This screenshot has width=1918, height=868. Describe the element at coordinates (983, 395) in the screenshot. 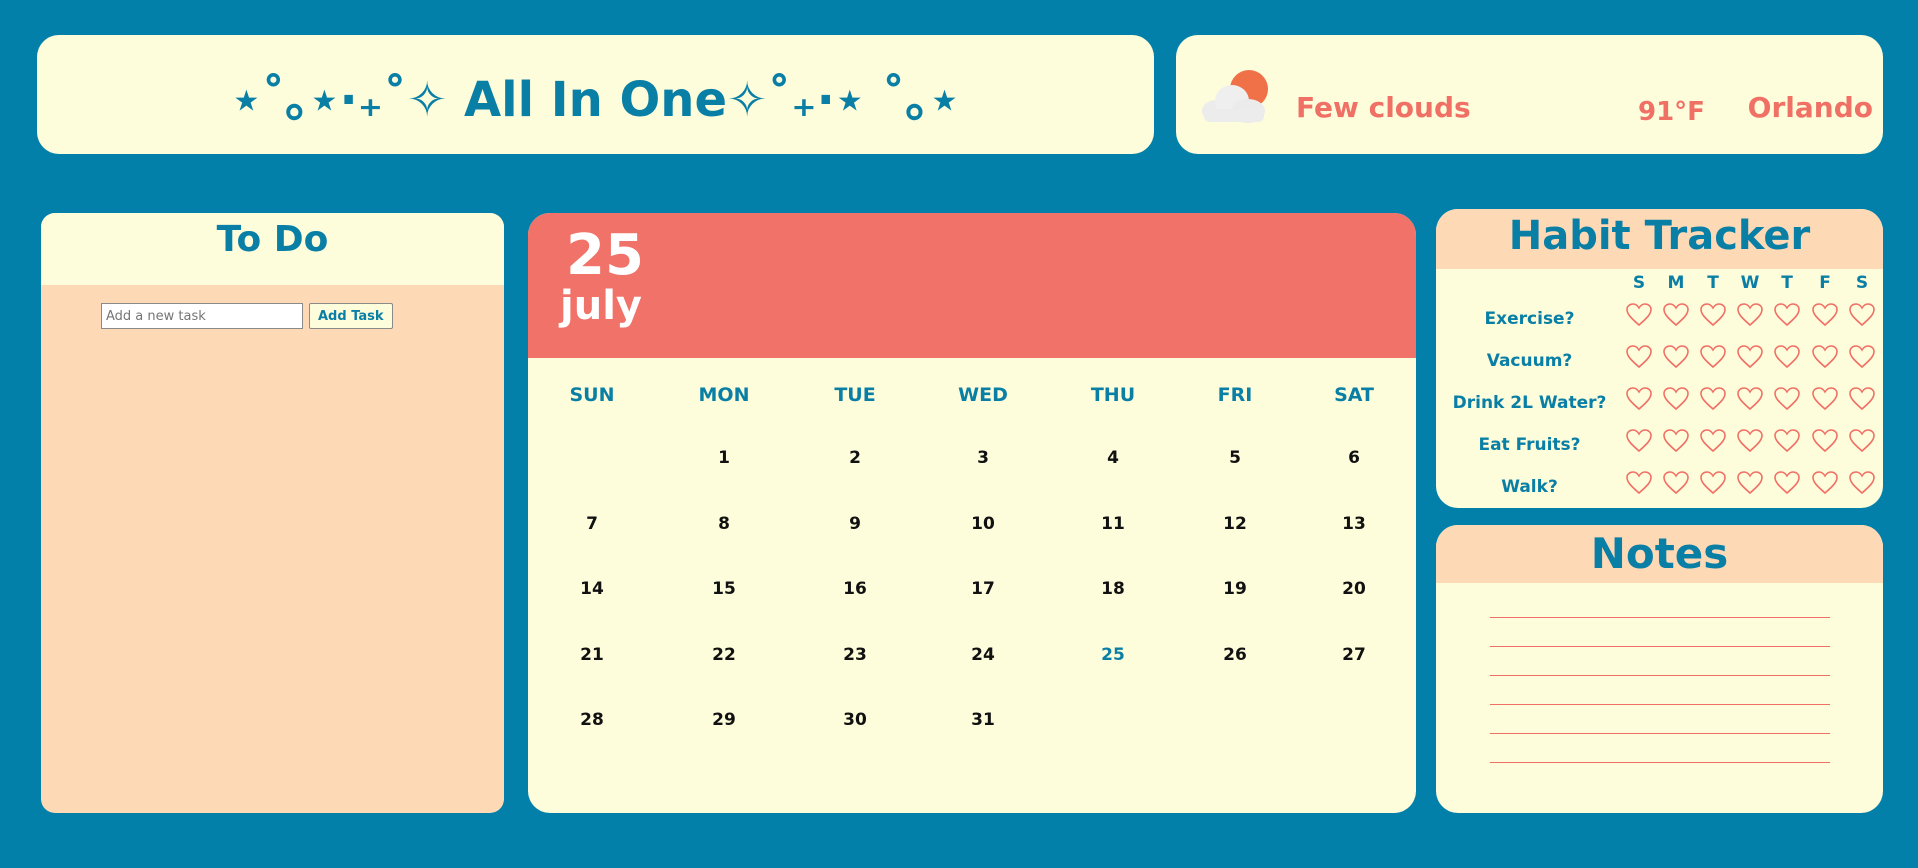

I see `weekday-wed: WED` at that location.